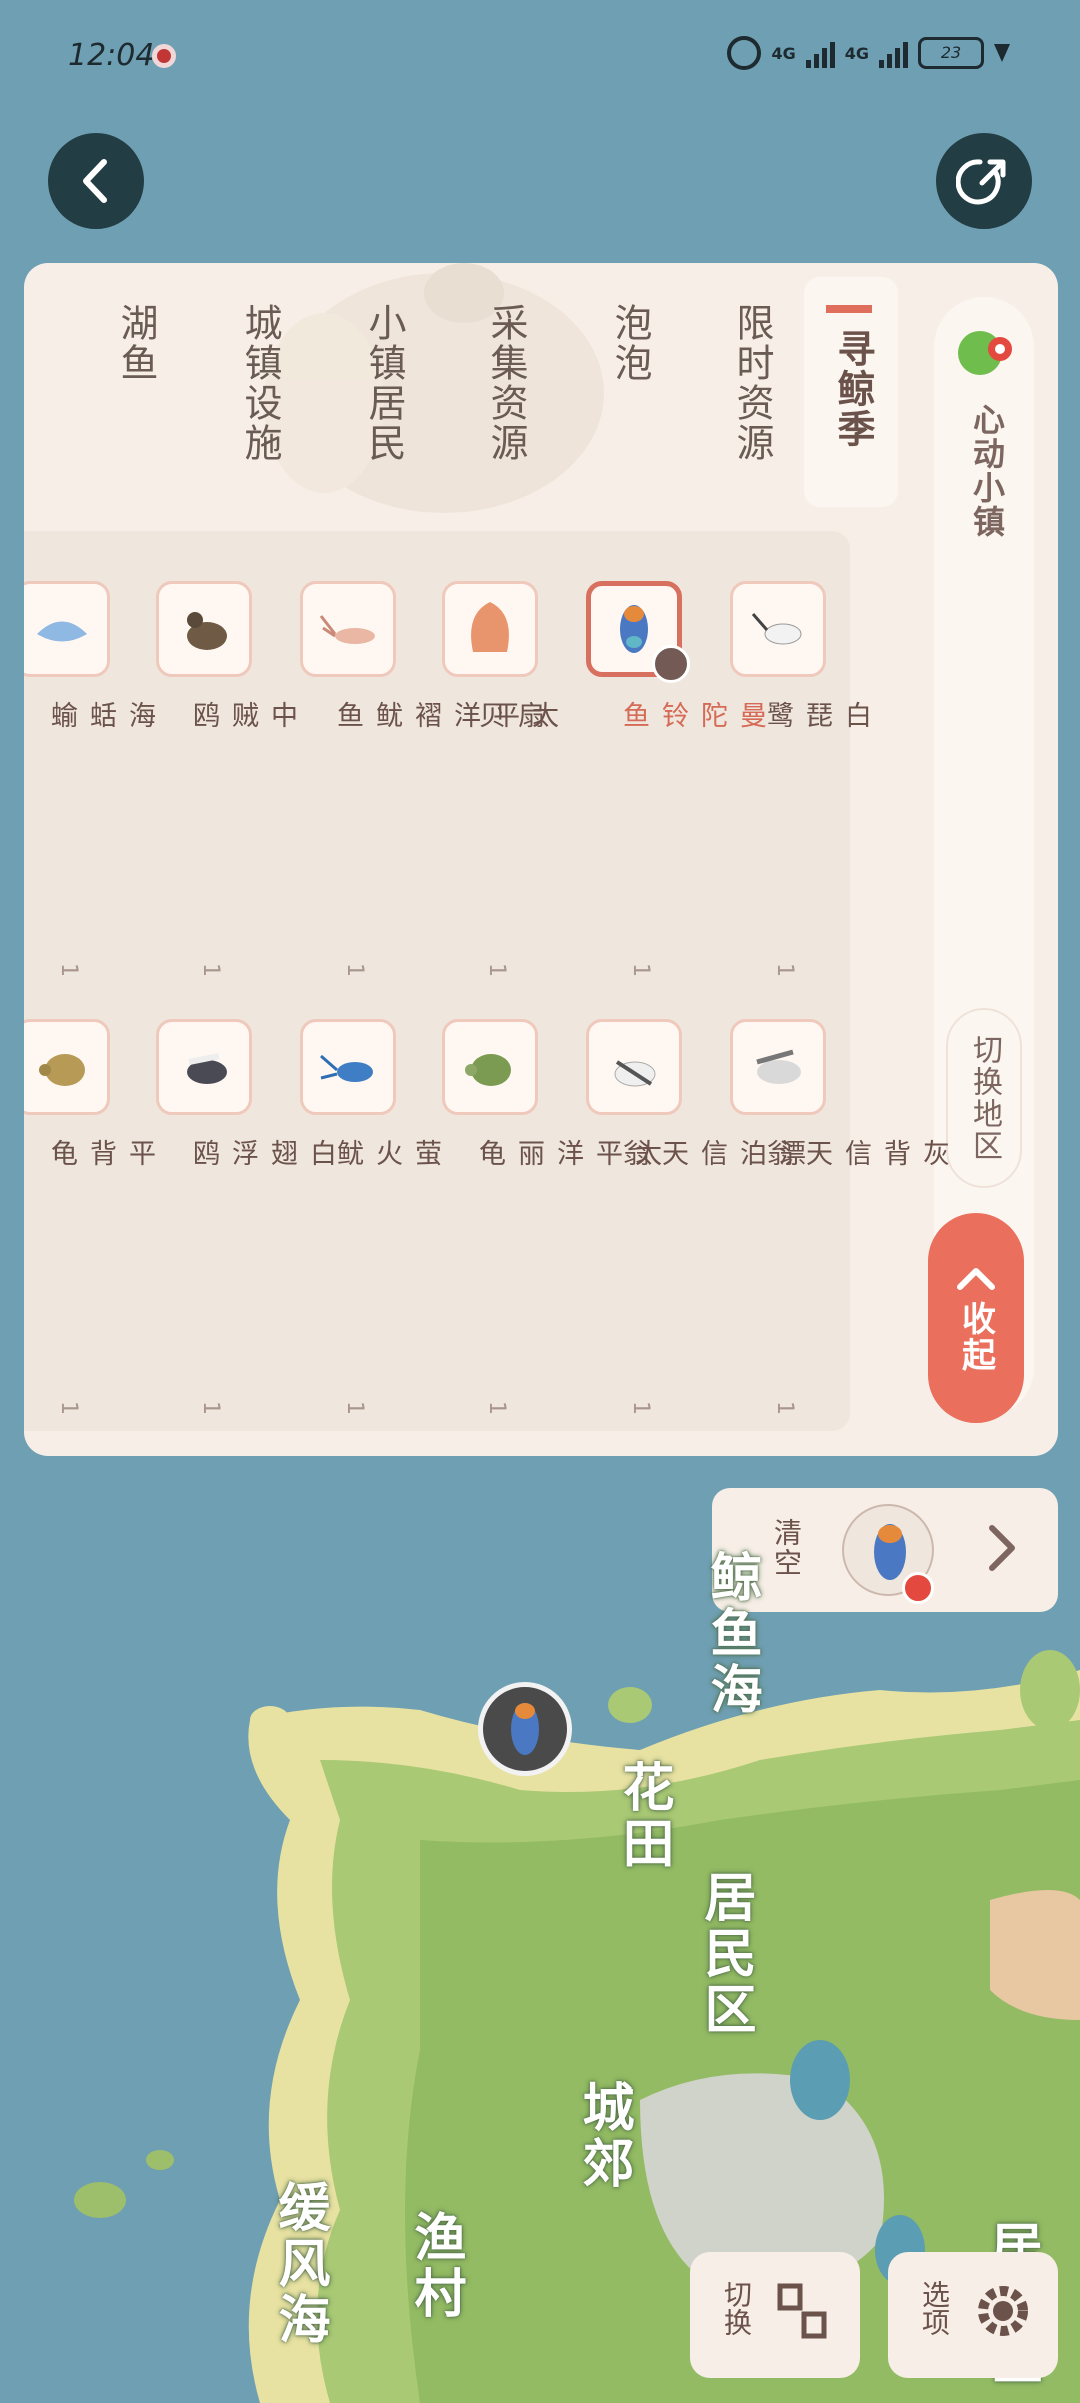  Describe the element at coordinates (618, 343) in the screenshot. I see `category-tab-bubbles: 泡泡` at that location.